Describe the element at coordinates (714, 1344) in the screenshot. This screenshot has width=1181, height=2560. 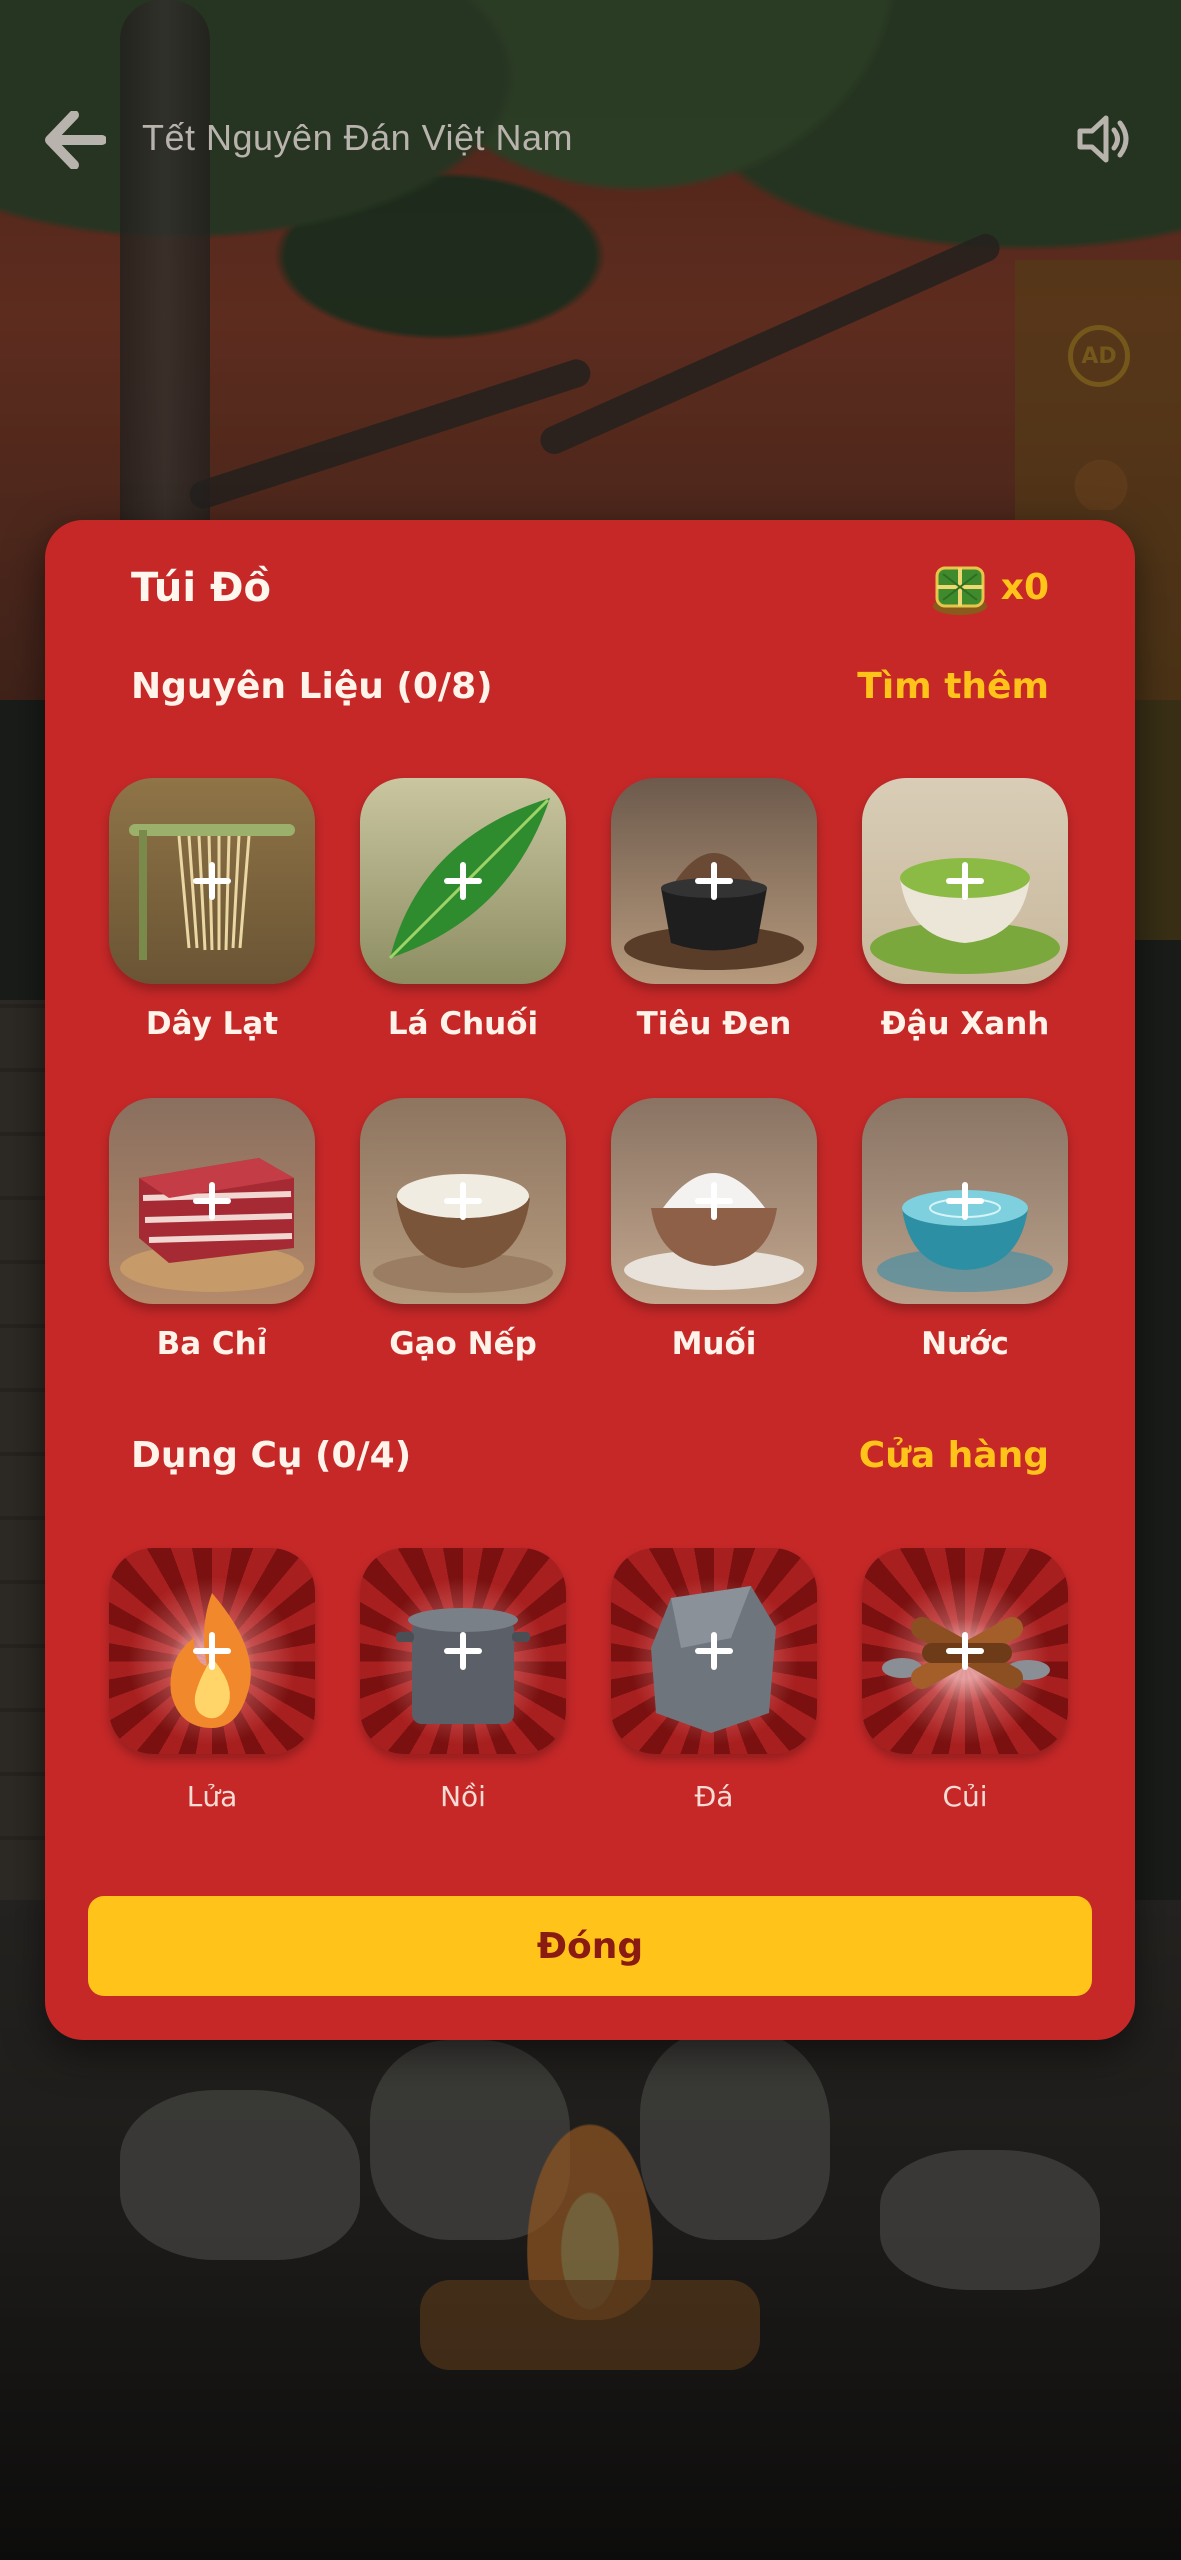
I see `ingredient-label: Muối` at that location.